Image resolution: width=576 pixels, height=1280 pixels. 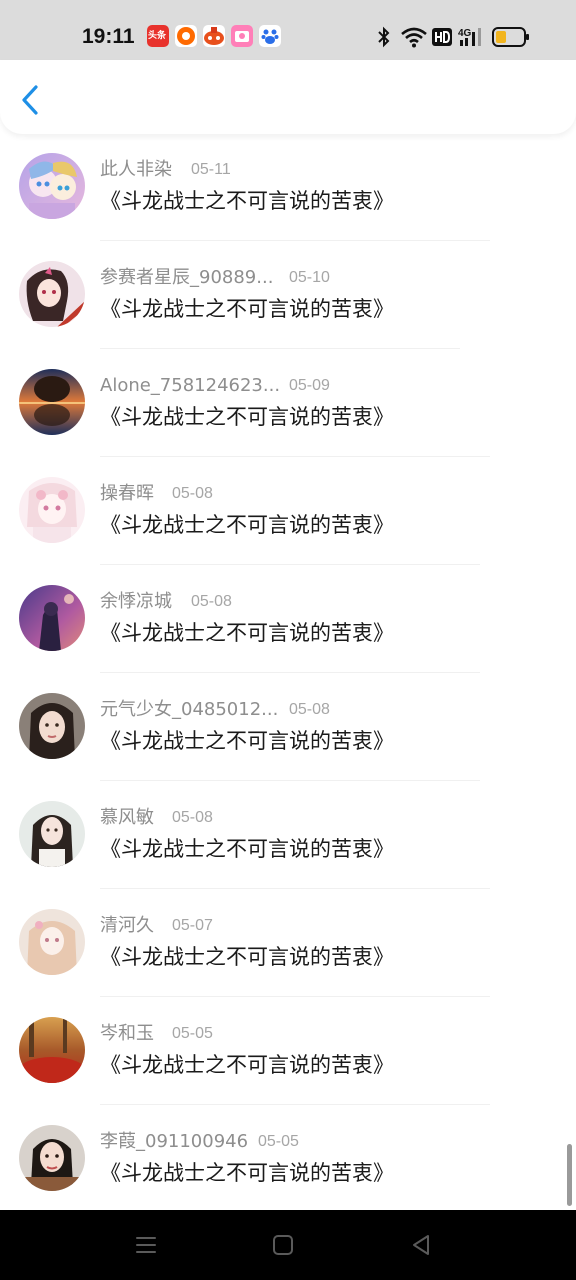 What do you see at coordinates (309, 385) in the screenshot?
I see `post-date: 05-09` at bounding box center [309, 385].